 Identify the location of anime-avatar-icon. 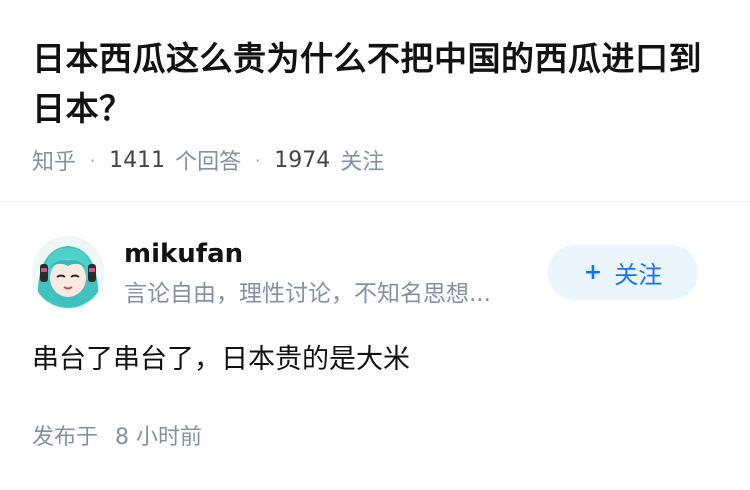
(68, 272).